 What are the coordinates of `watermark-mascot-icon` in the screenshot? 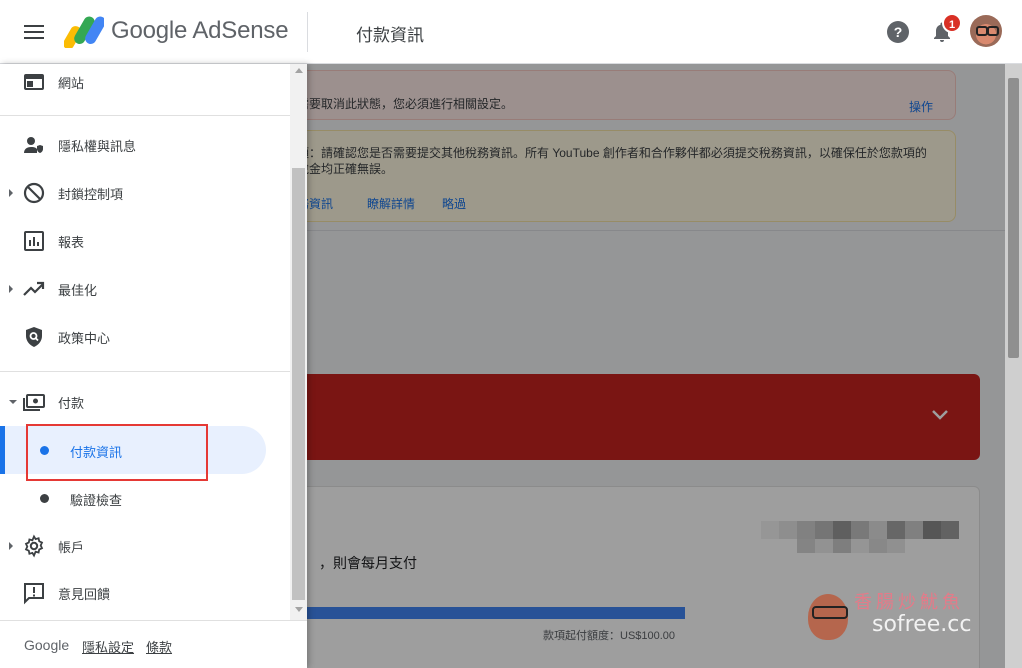 It's located at (828, 617).